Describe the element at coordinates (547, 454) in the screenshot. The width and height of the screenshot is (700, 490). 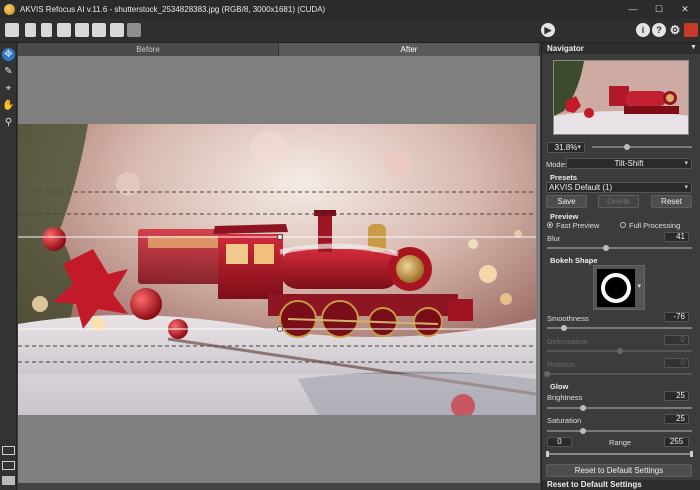
I see `range-min-handle` at that location.